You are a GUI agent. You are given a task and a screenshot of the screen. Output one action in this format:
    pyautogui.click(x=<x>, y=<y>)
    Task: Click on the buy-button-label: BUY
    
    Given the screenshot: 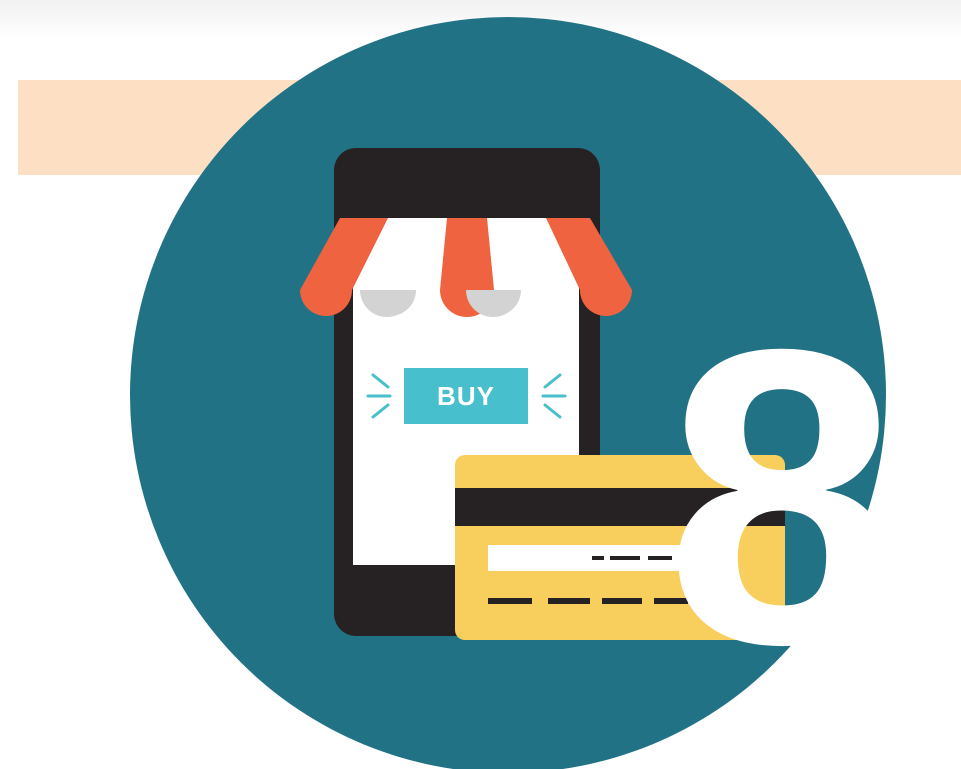 What is the action you would take?
    pyautogui.click(x=466, y=396)
    